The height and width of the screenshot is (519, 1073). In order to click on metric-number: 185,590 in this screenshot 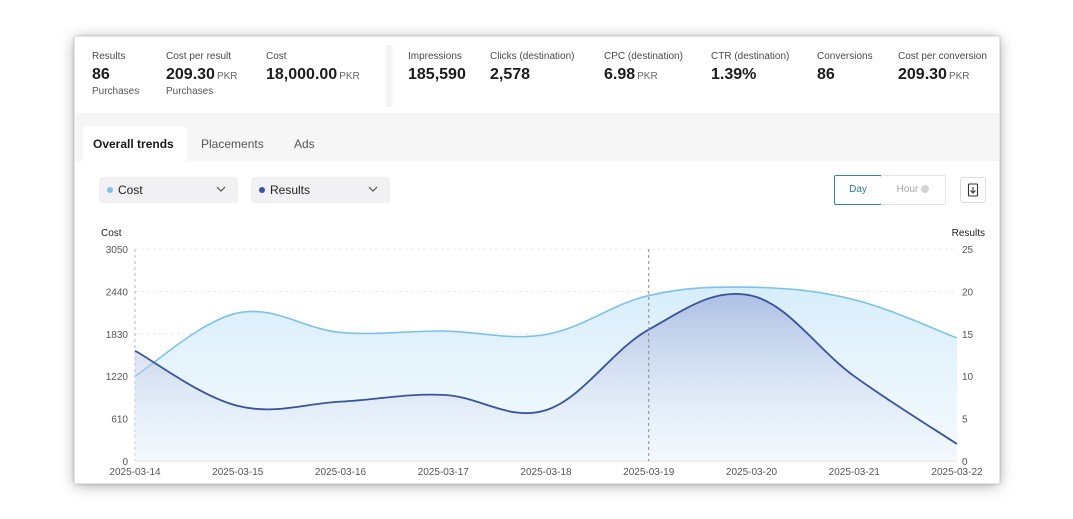, I will do `click(437, 74)`.